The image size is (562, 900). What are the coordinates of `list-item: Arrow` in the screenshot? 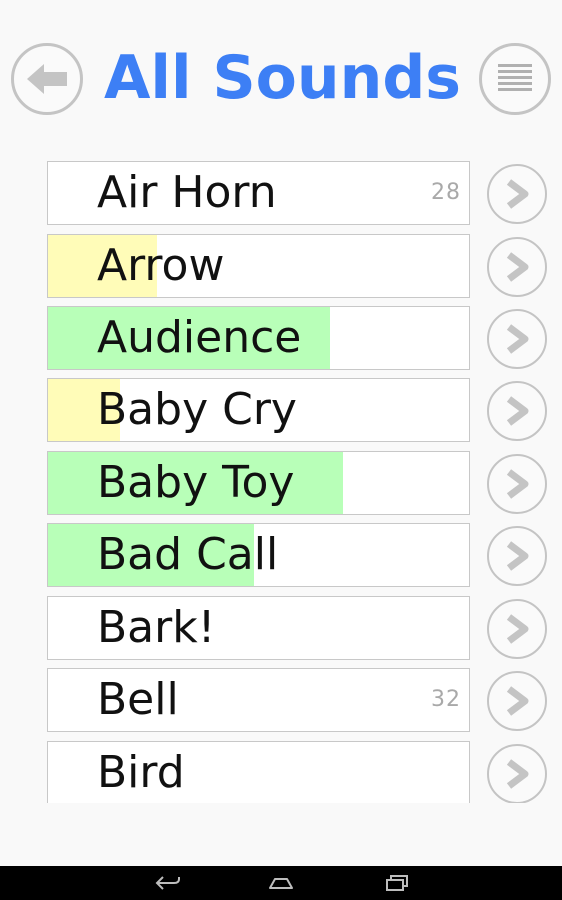 It's located at (281, 267).